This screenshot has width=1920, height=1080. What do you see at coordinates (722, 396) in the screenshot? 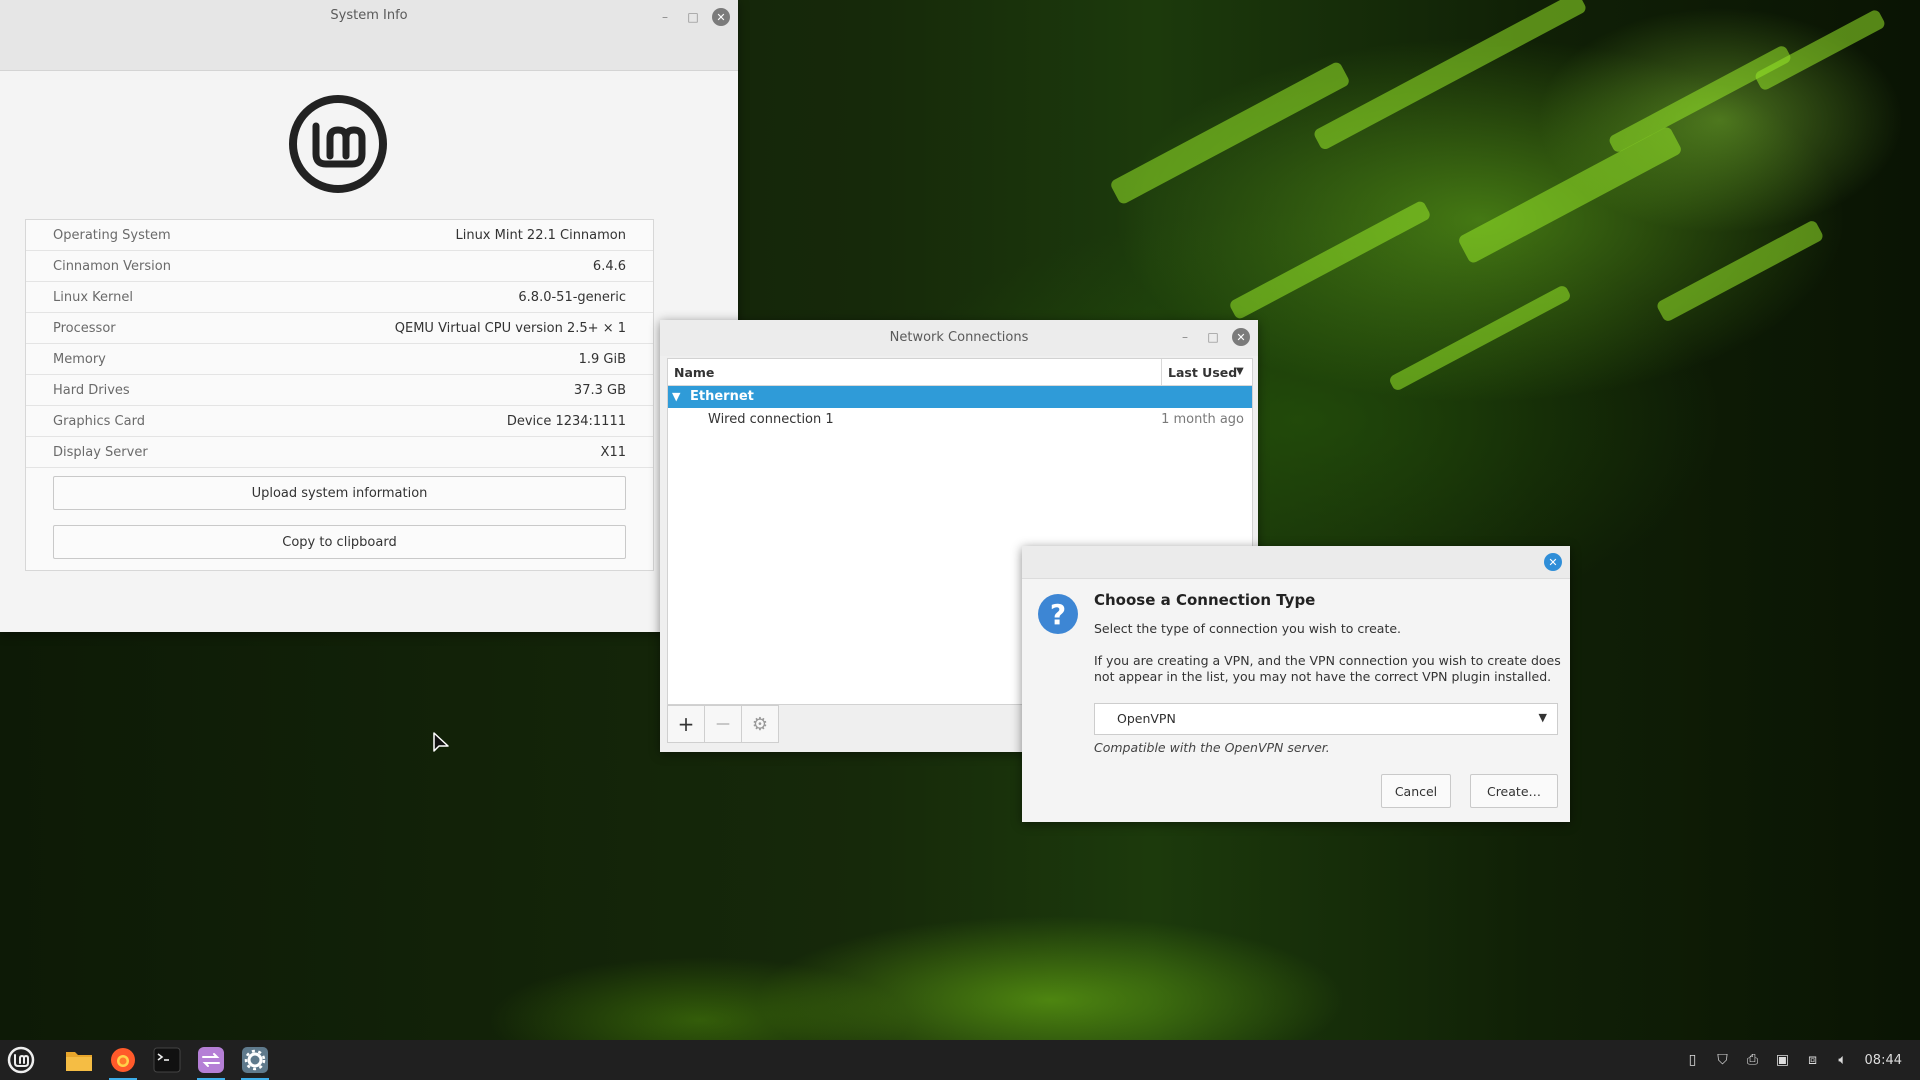
I see `group-label: Ethernet` at bounding box center [722, 396].